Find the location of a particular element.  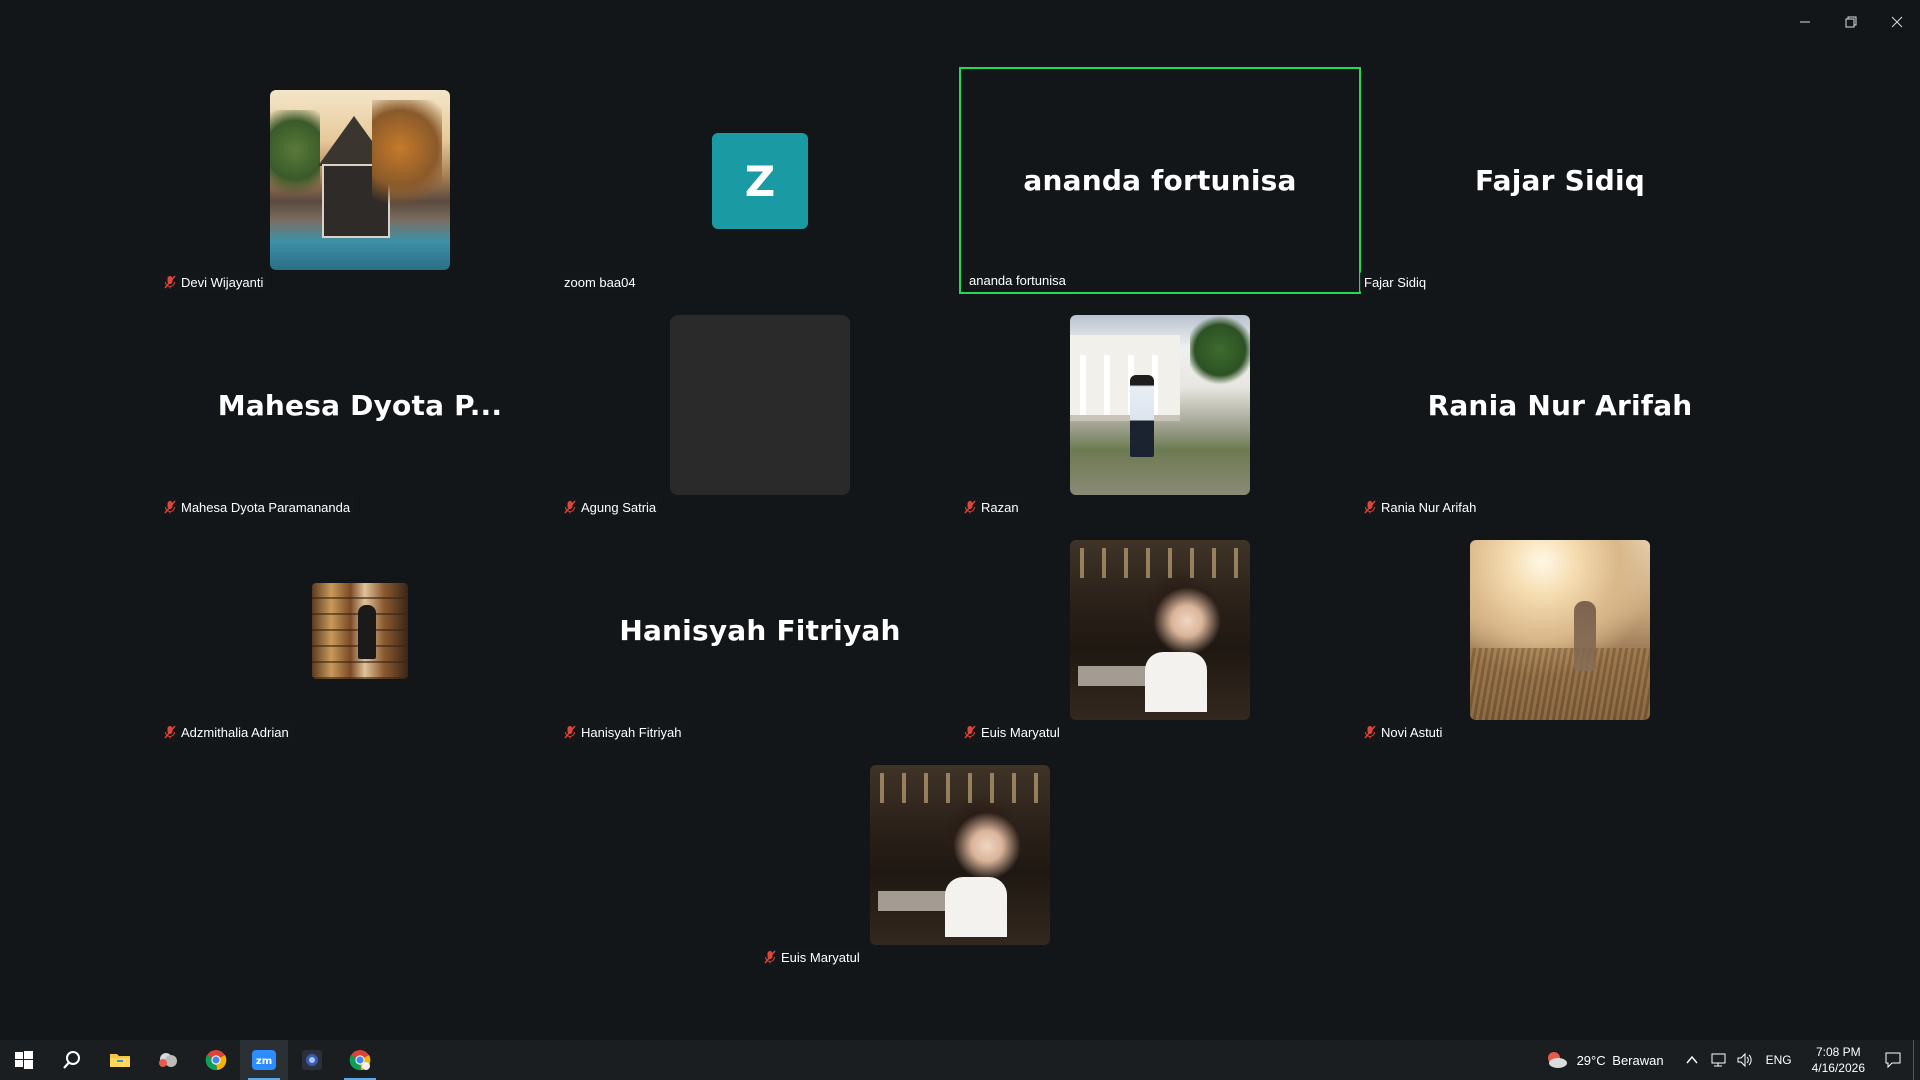

restore-button is located at coordinates (1851, 22).